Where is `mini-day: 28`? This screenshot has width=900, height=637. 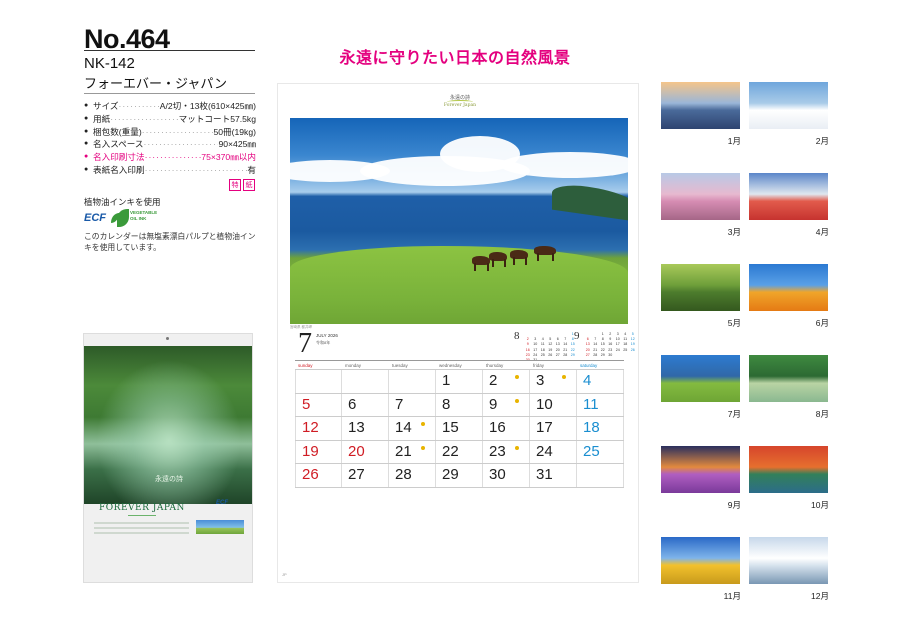
mini-day: 28 is located at coordinates (565, 354).